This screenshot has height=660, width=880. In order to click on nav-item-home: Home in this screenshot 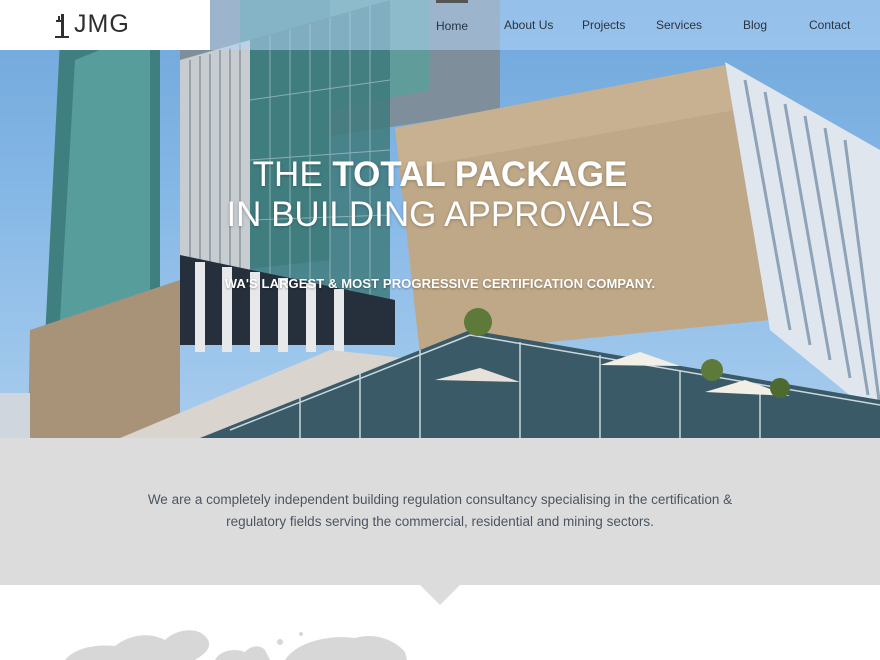, I will do `click(452, 25)`.